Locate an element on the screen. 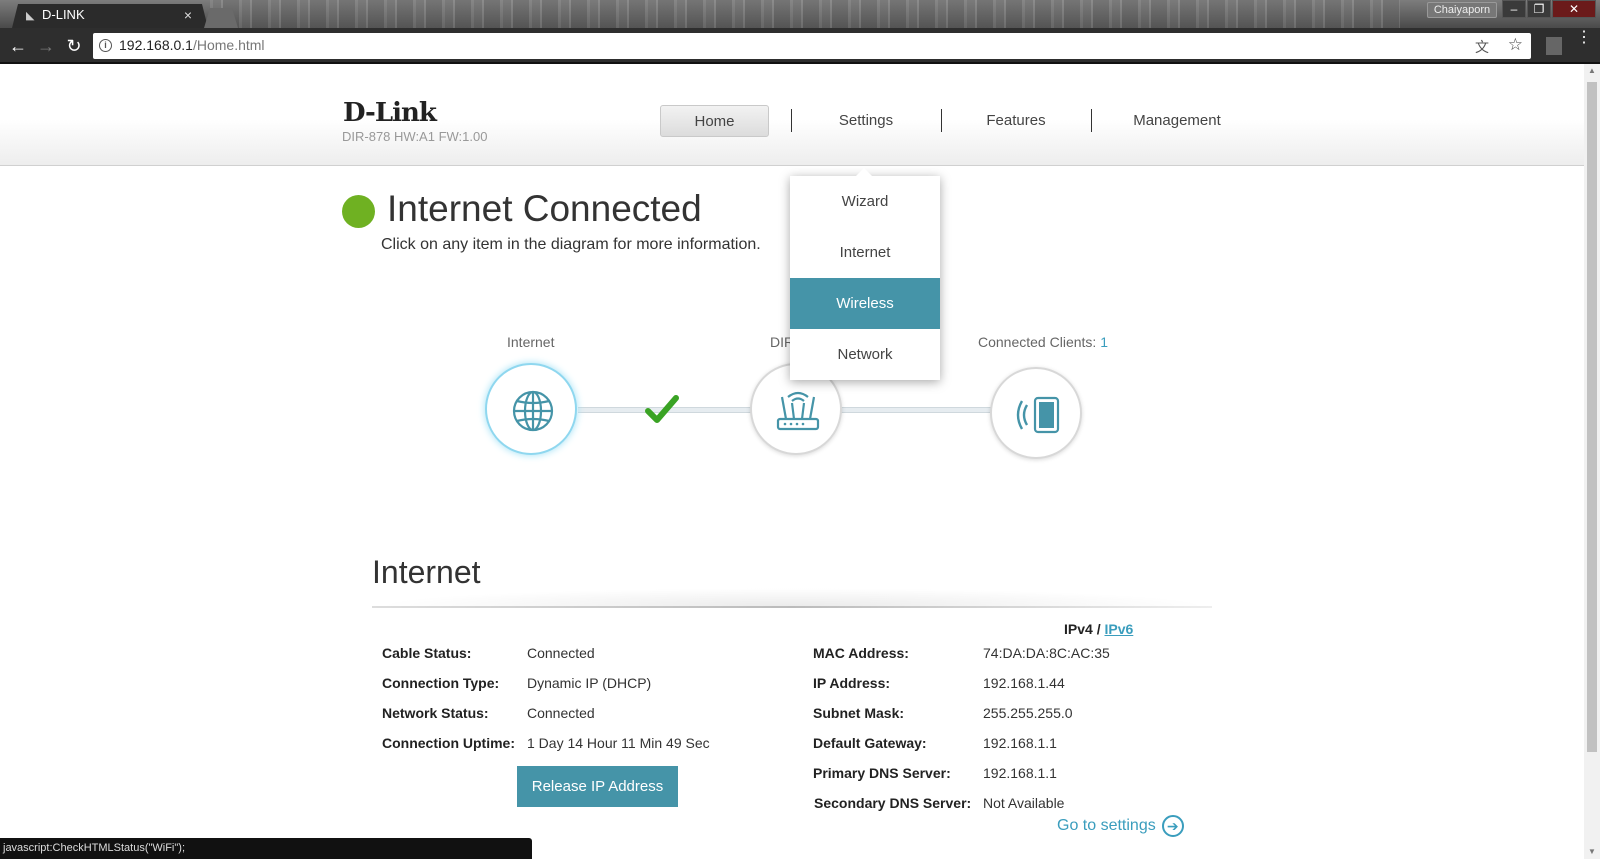 The height and width of the screenshot is (859, 1600). dropdown-arrow is located at coordinates (864, 172).